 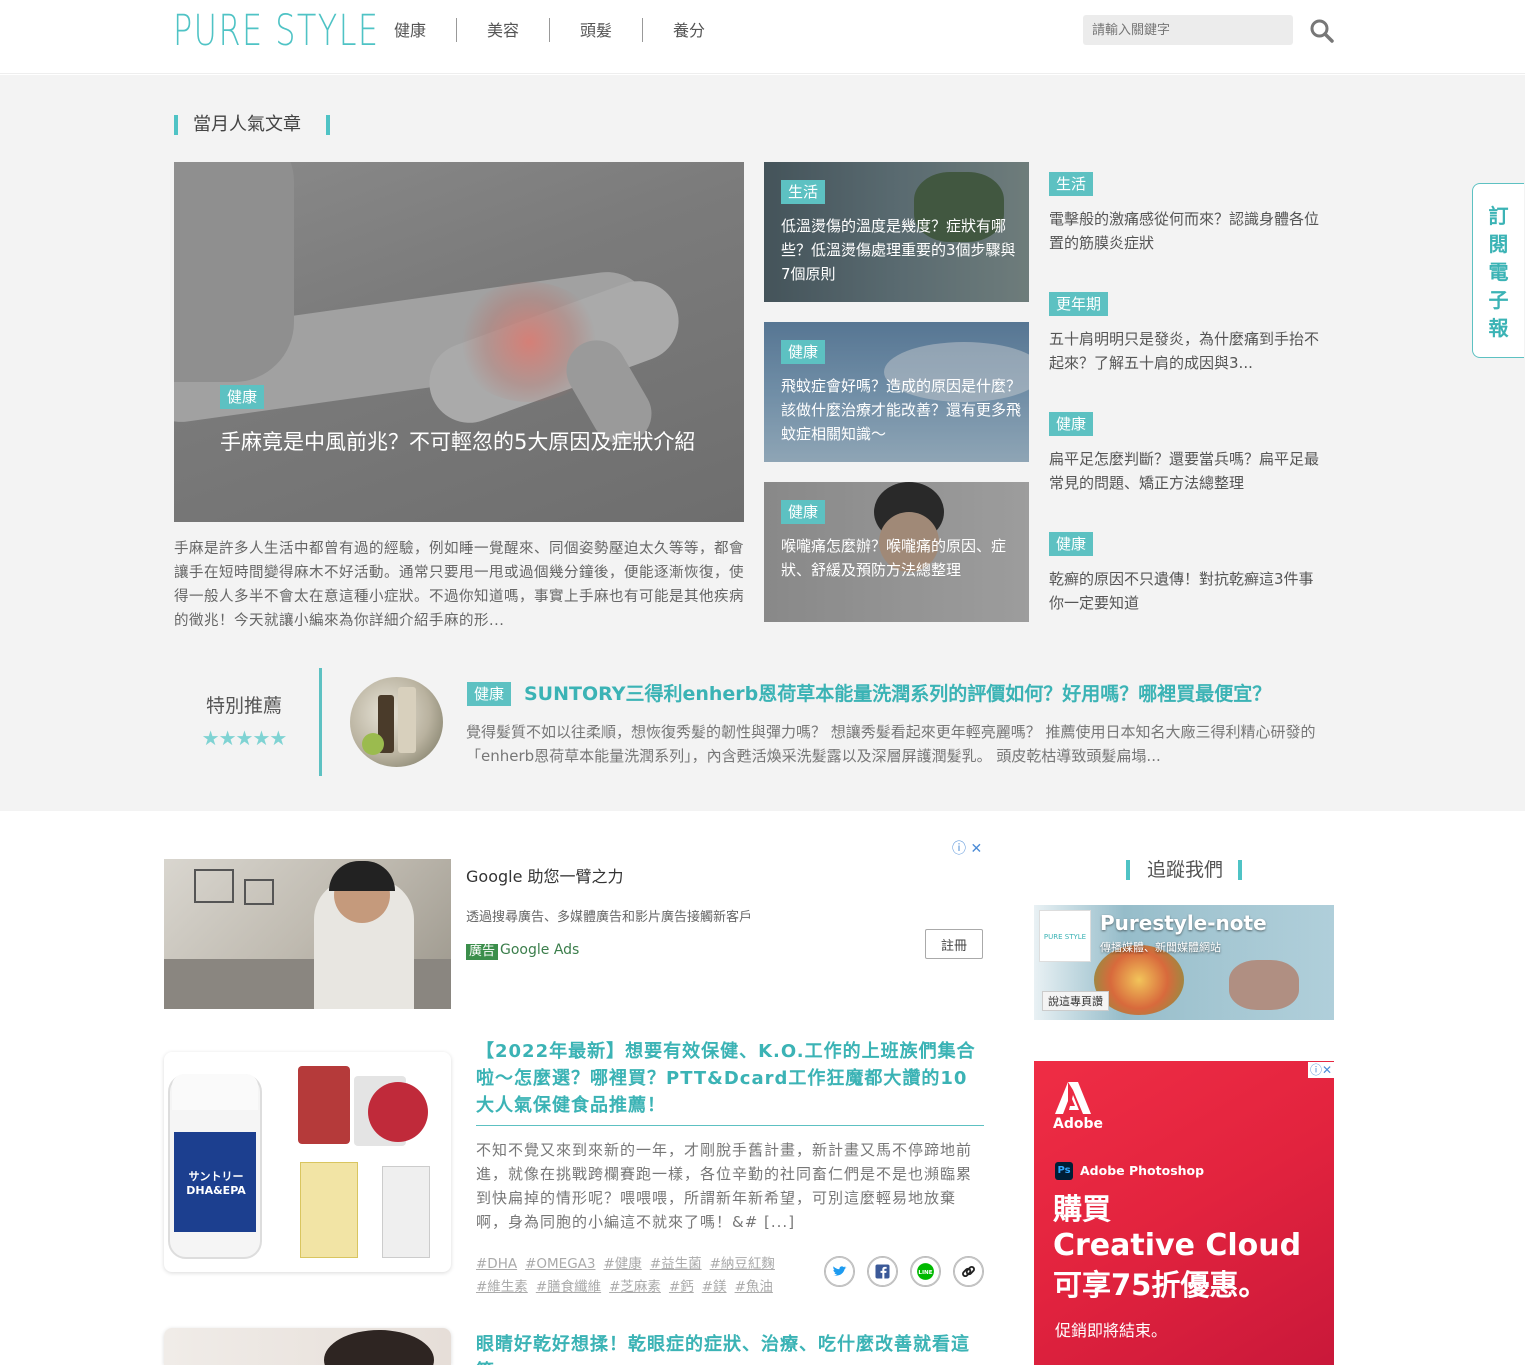 I want to click on site-logo: PURE STYLE, so click(x=276, y=31).